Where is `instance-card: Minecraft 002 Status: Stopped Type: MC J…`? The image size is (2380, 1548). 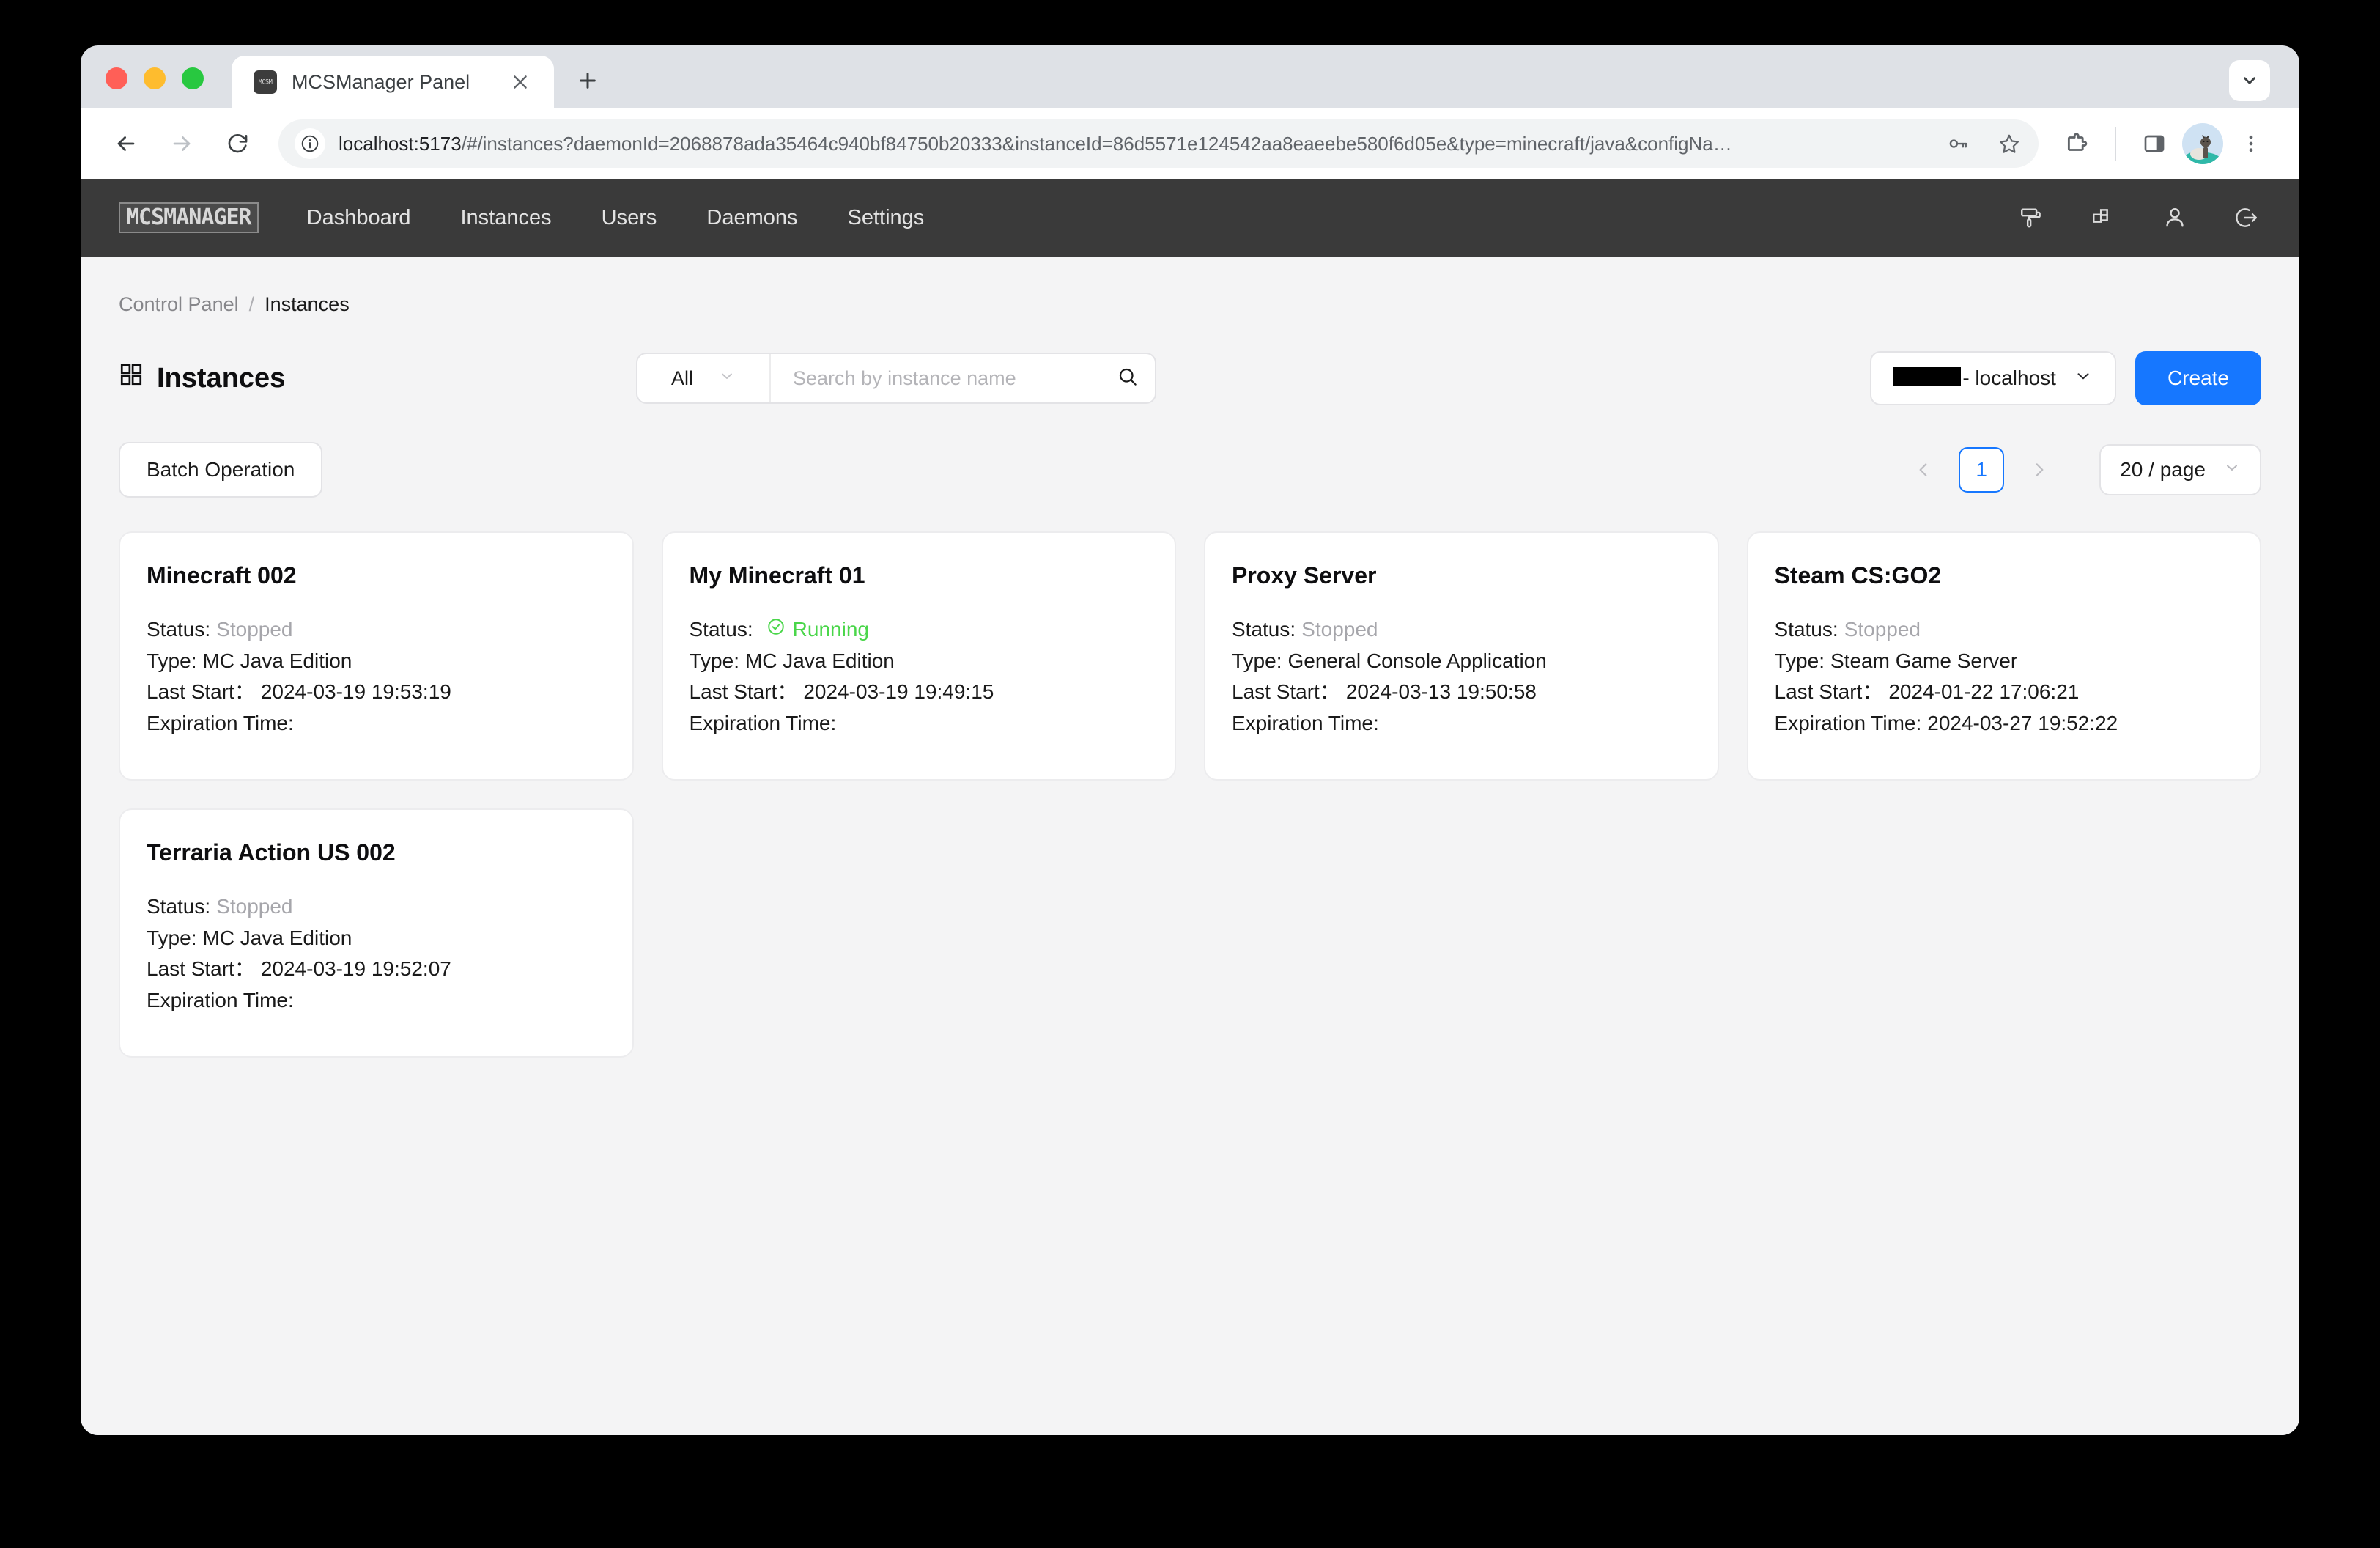
instance-card: Minecraft 002 Status: Stopped Type: MC J… is located at coordinates (376, 656).